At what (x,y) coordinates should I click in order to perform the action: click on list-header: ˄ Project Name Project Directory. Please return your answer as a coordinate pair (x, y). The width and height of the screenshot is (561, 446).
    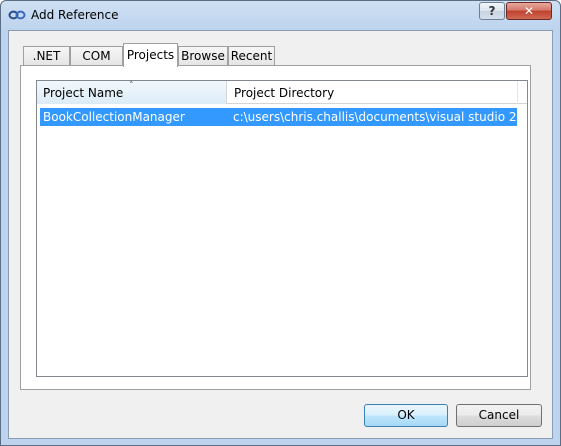
    Looking at the image, I should click on (282, 92).